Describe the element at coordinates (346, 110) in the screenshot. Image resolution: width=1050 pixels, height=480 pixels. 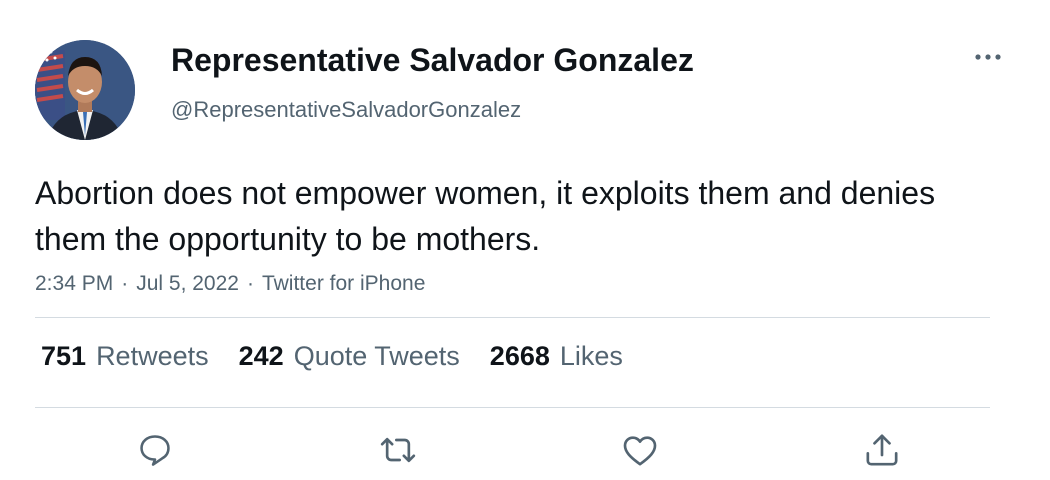
I see `author-handle: @RepresentativeSalvadorGonzalez` at that location.